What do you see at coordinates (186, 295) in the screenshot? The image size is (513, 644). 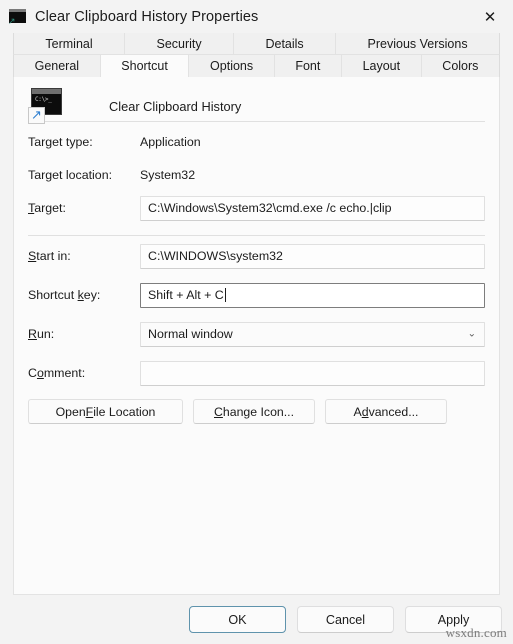 I see `shortcut-key-value: Shift + Alt + C` at bounding box center [186, 295].